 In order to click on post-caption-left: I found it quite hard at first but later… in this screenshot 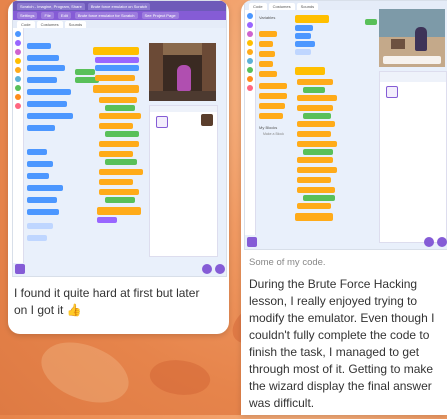, I will do `click(114, 302)`.